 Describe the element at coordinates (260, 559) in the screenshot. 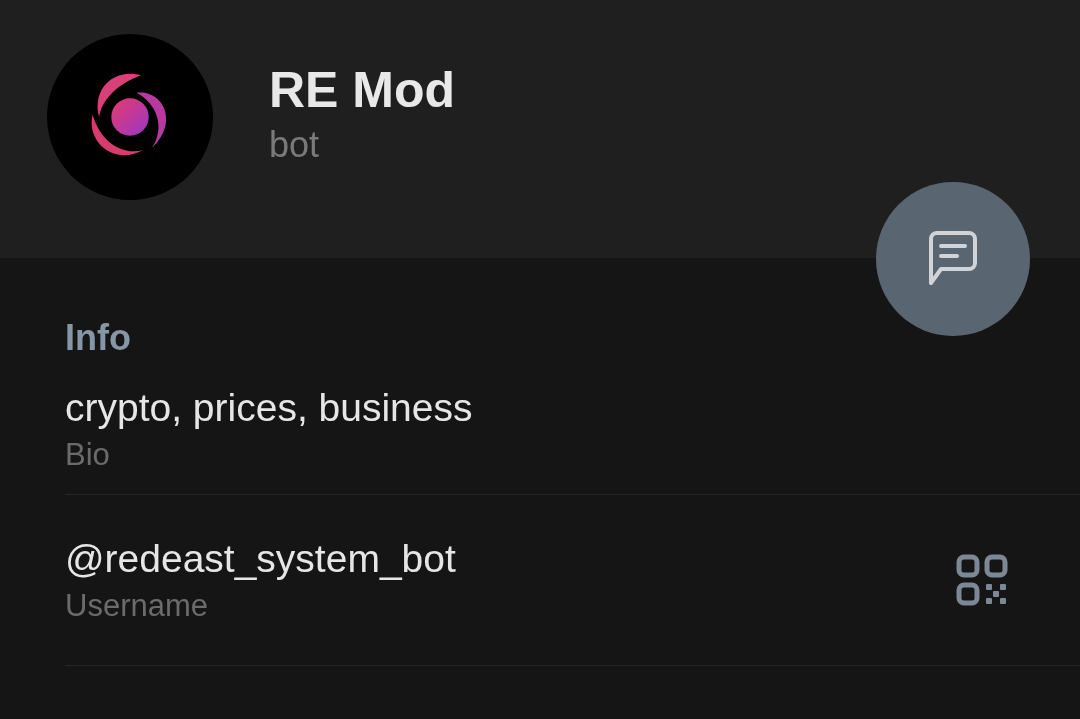

I see `info-value: @redeast_system_bot` at that location.